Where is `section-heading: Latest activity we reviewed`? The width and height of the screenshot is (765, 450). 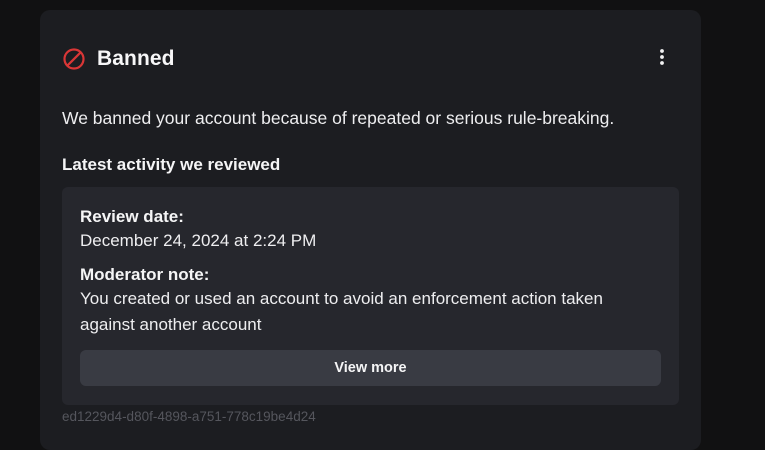 section-heading: Latest activity we reviewed is located at coordinates (171, 164).